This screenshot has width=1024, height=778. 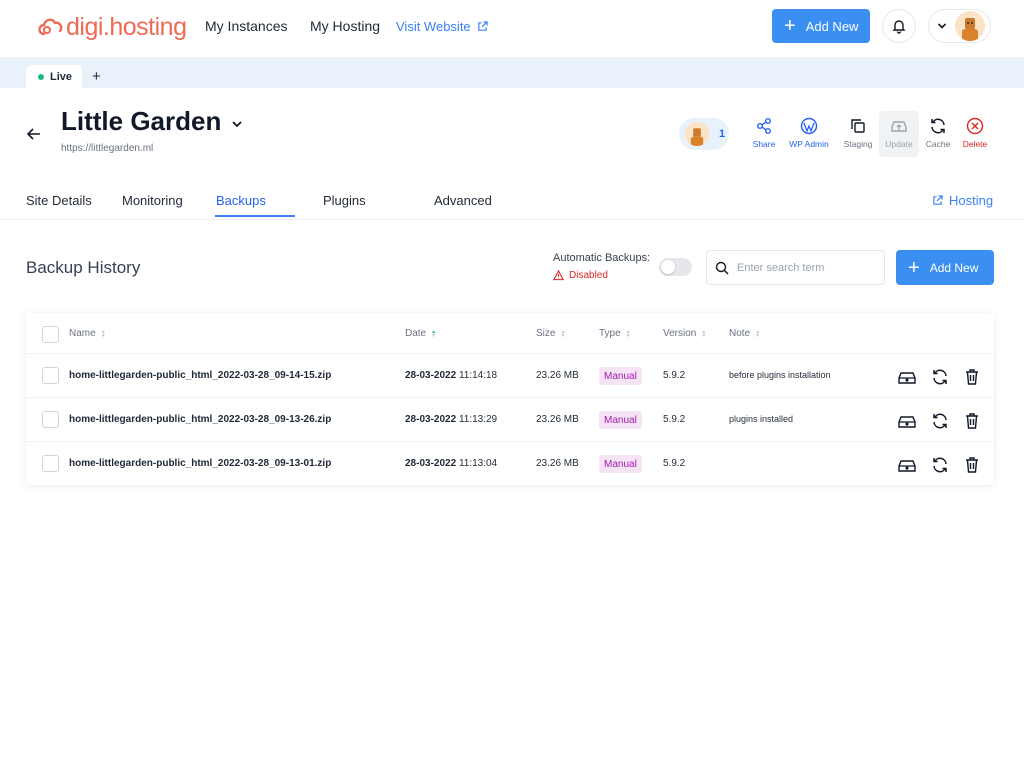 I want to click on site-switcher-button, so click(x=237, y=126).